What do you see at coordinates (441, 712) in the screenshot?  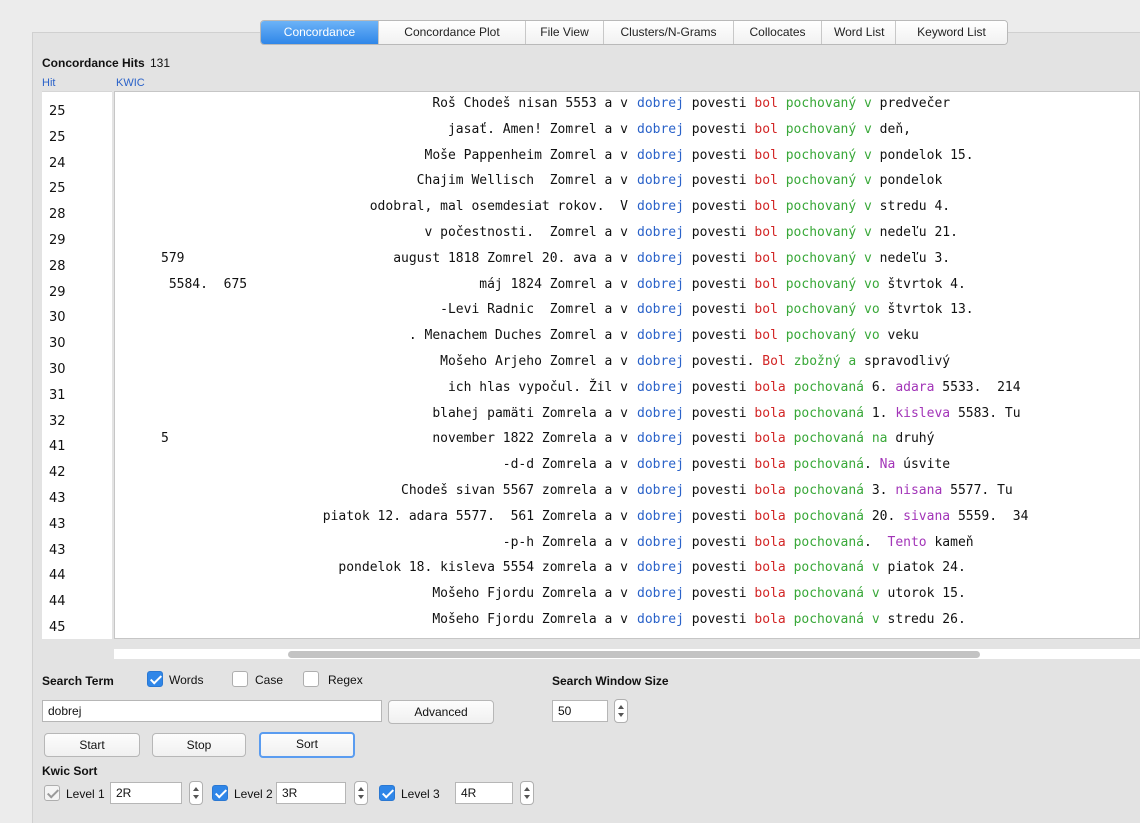 I see `advanced-button: Advanced` at bounding box center [441, 712].